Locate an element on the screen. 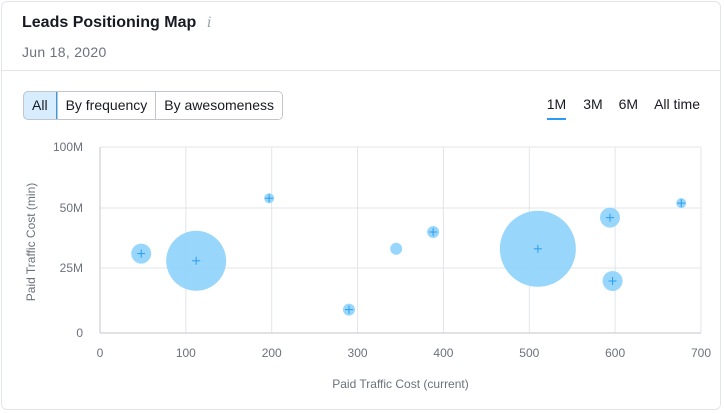 The image size is (724, 413). x-tick-label: 200 is located at coordinates (272, 353).